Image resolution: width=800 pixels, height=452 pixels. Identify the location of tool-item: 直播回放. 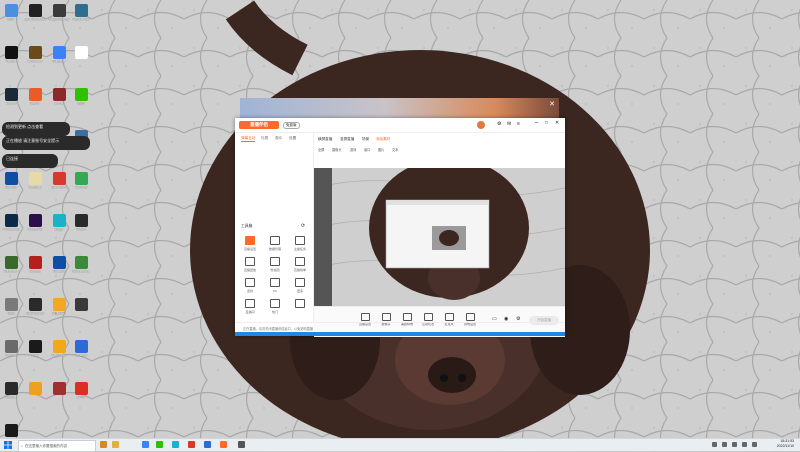
(250, 264).